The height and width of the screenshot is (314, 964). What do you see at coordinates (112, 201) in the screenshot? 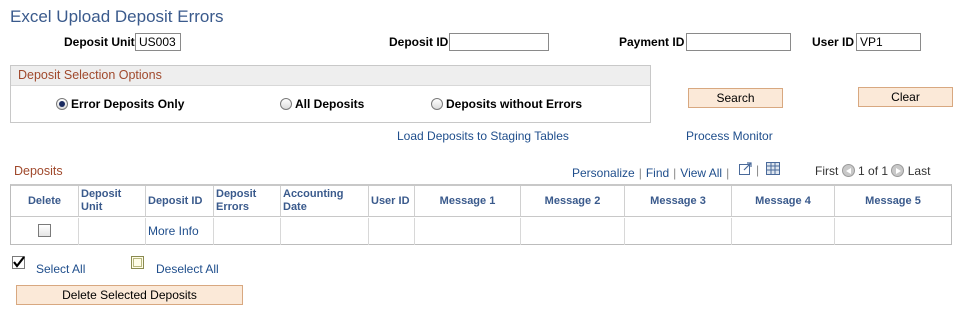
I see `column-header-deposit-unit: Deposit Unit` at bounding box center [112, 201].